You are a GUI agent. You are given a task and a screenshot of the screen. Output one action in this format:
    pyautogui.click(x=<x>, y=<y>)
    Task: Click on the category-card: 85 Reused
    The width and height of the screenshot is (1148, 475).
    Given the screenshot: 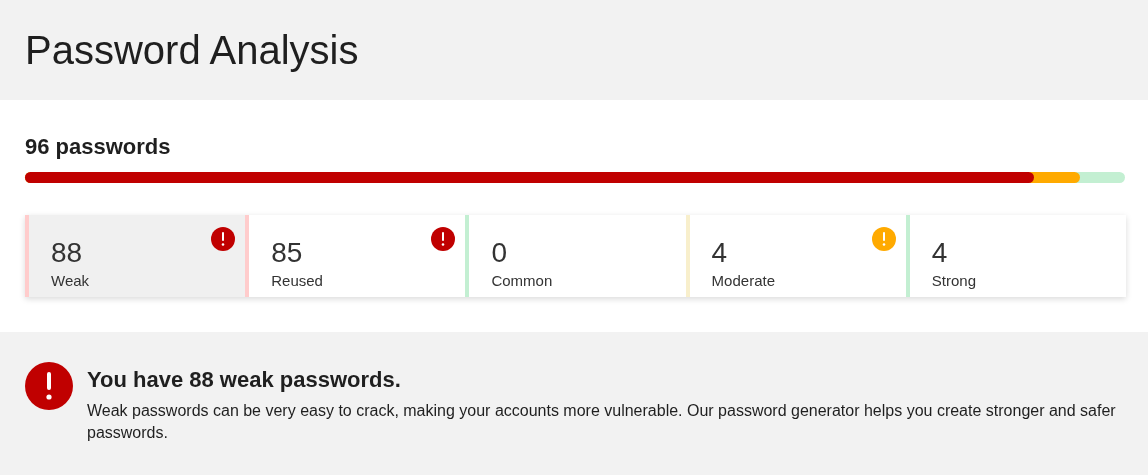 What is the action you would take?
    pyautogui.click(x=355, y=256)
    